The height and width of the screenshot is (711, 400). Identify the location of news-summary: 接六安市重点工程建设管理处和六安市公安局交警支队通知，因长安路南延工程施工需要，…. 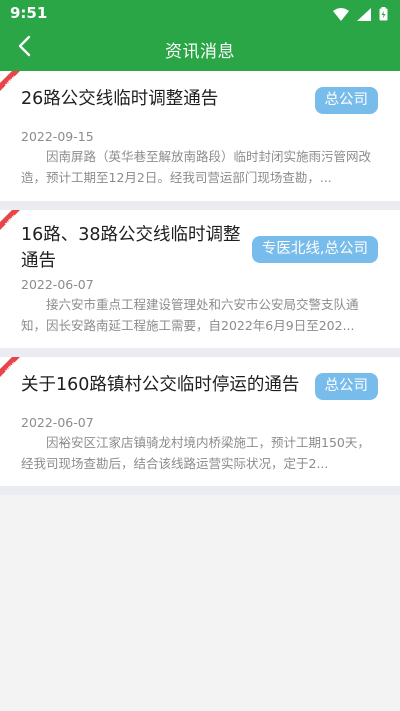
(190, 315).